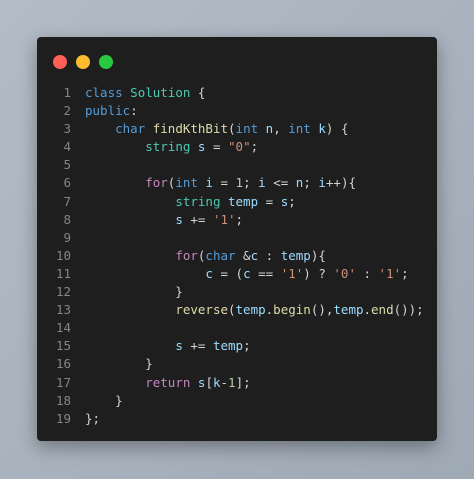 This screenshot has width=474, height=479. What do you see at coordinates (108, 111) in the screenshot?
I see `code-token: public` at bounding box center [108, 111].